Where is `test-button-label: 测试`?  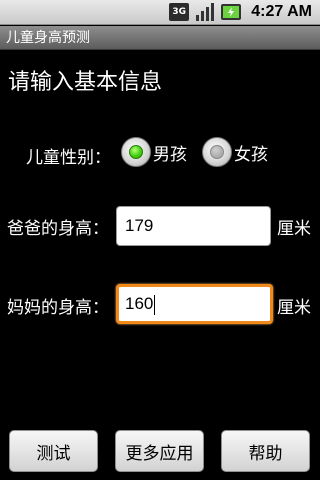 test-button-label: 测试 is located at coordinates (53, 453).